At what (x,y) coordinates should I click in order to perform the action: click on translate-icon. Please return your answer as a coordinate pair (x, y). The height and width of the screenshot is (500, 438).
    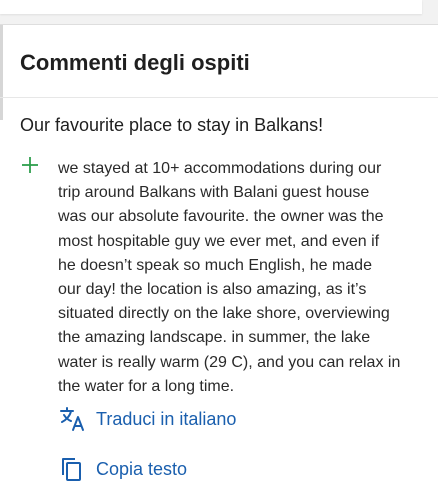
    Looking at the image, I should click on (72, 419).